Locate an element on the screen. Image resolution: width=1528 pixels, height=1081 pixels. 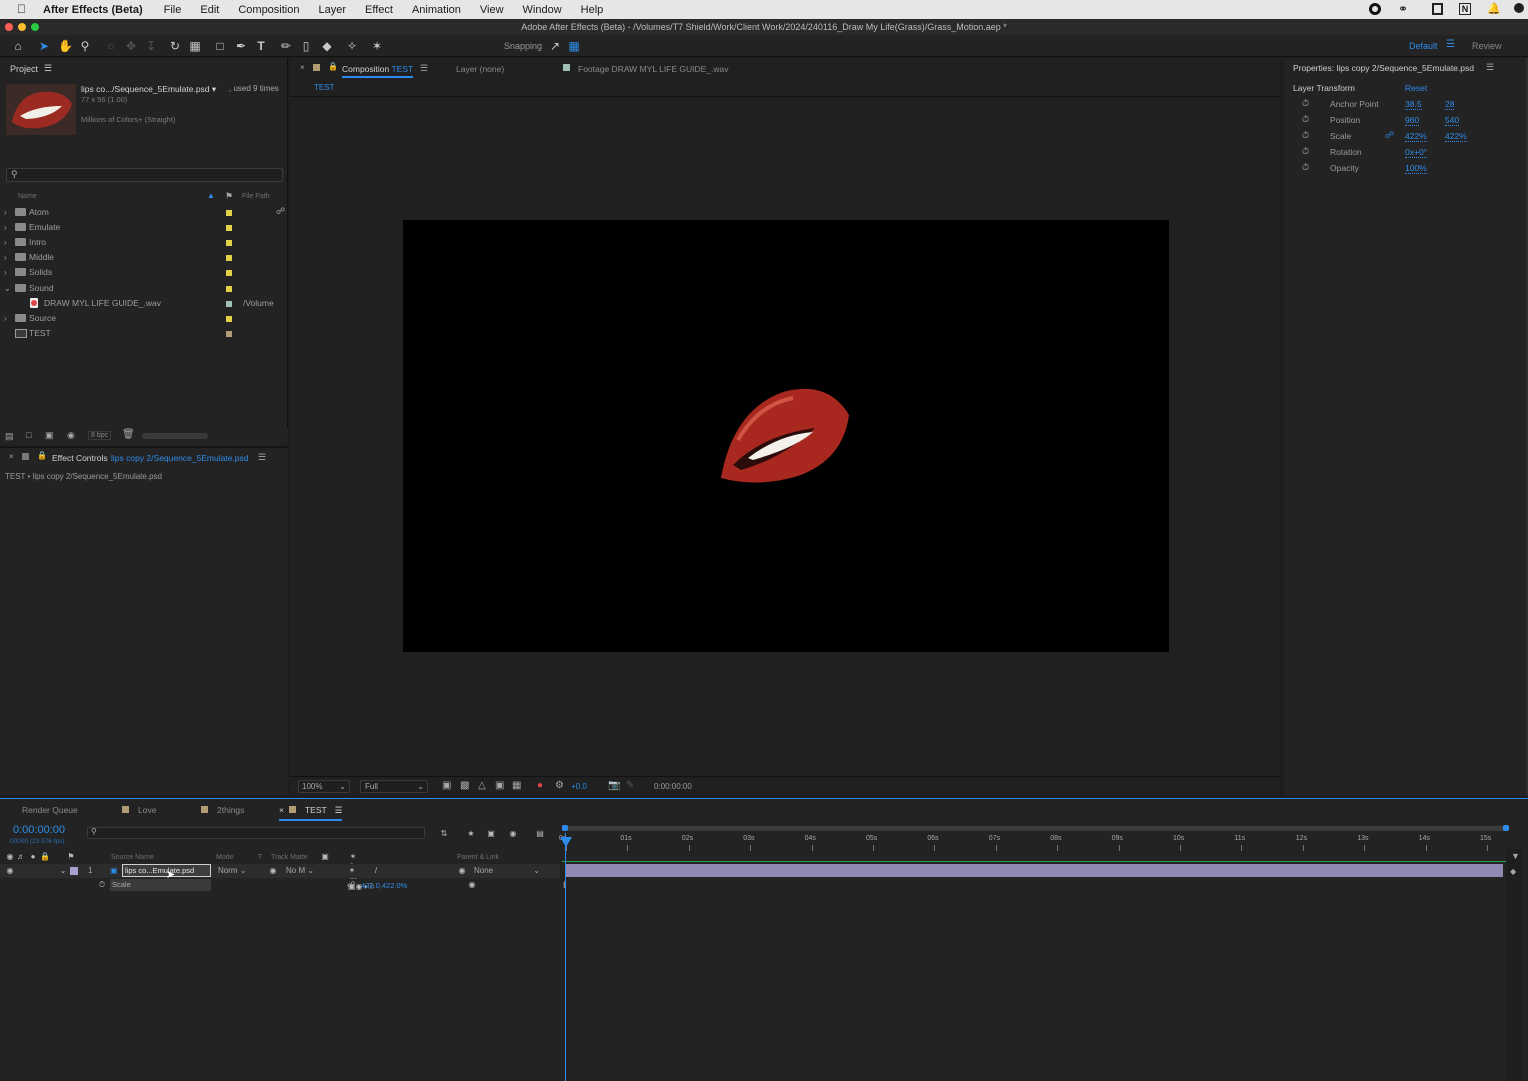
timeline-timecode: 0:00:00:00 is located at coordinates (39, 830).